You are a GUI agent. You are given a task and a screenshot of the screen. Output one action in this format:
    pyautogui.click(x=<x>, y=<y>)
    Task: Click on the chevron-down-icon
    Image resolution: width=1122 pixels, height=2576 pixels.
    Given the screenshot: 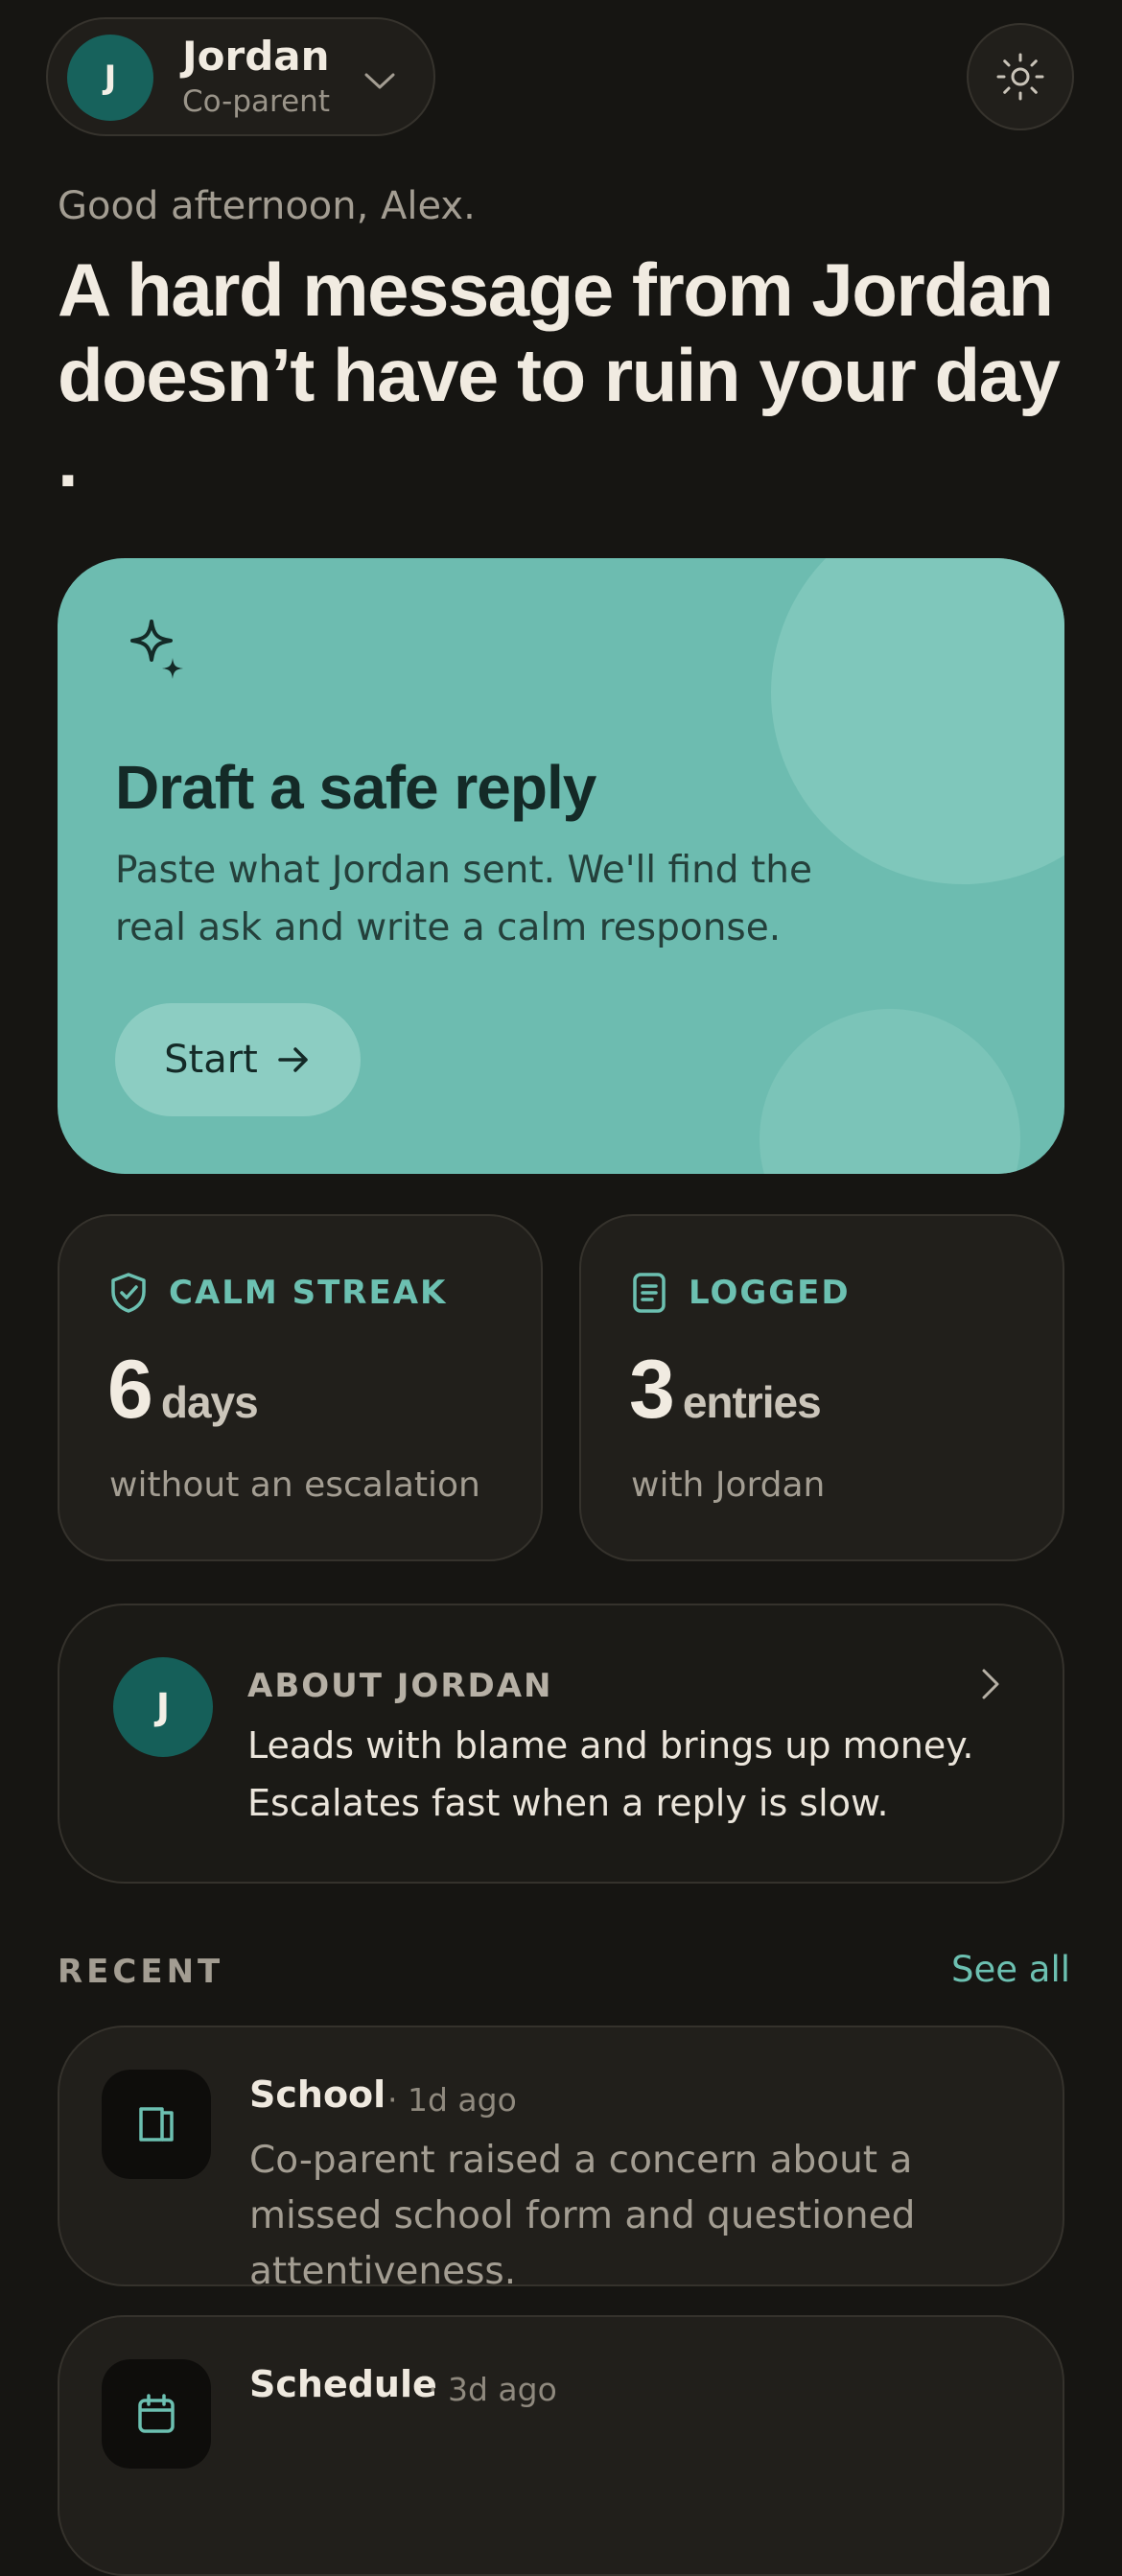 What is the action you would take?
    pyautogui.click(x=379, y=81)
    